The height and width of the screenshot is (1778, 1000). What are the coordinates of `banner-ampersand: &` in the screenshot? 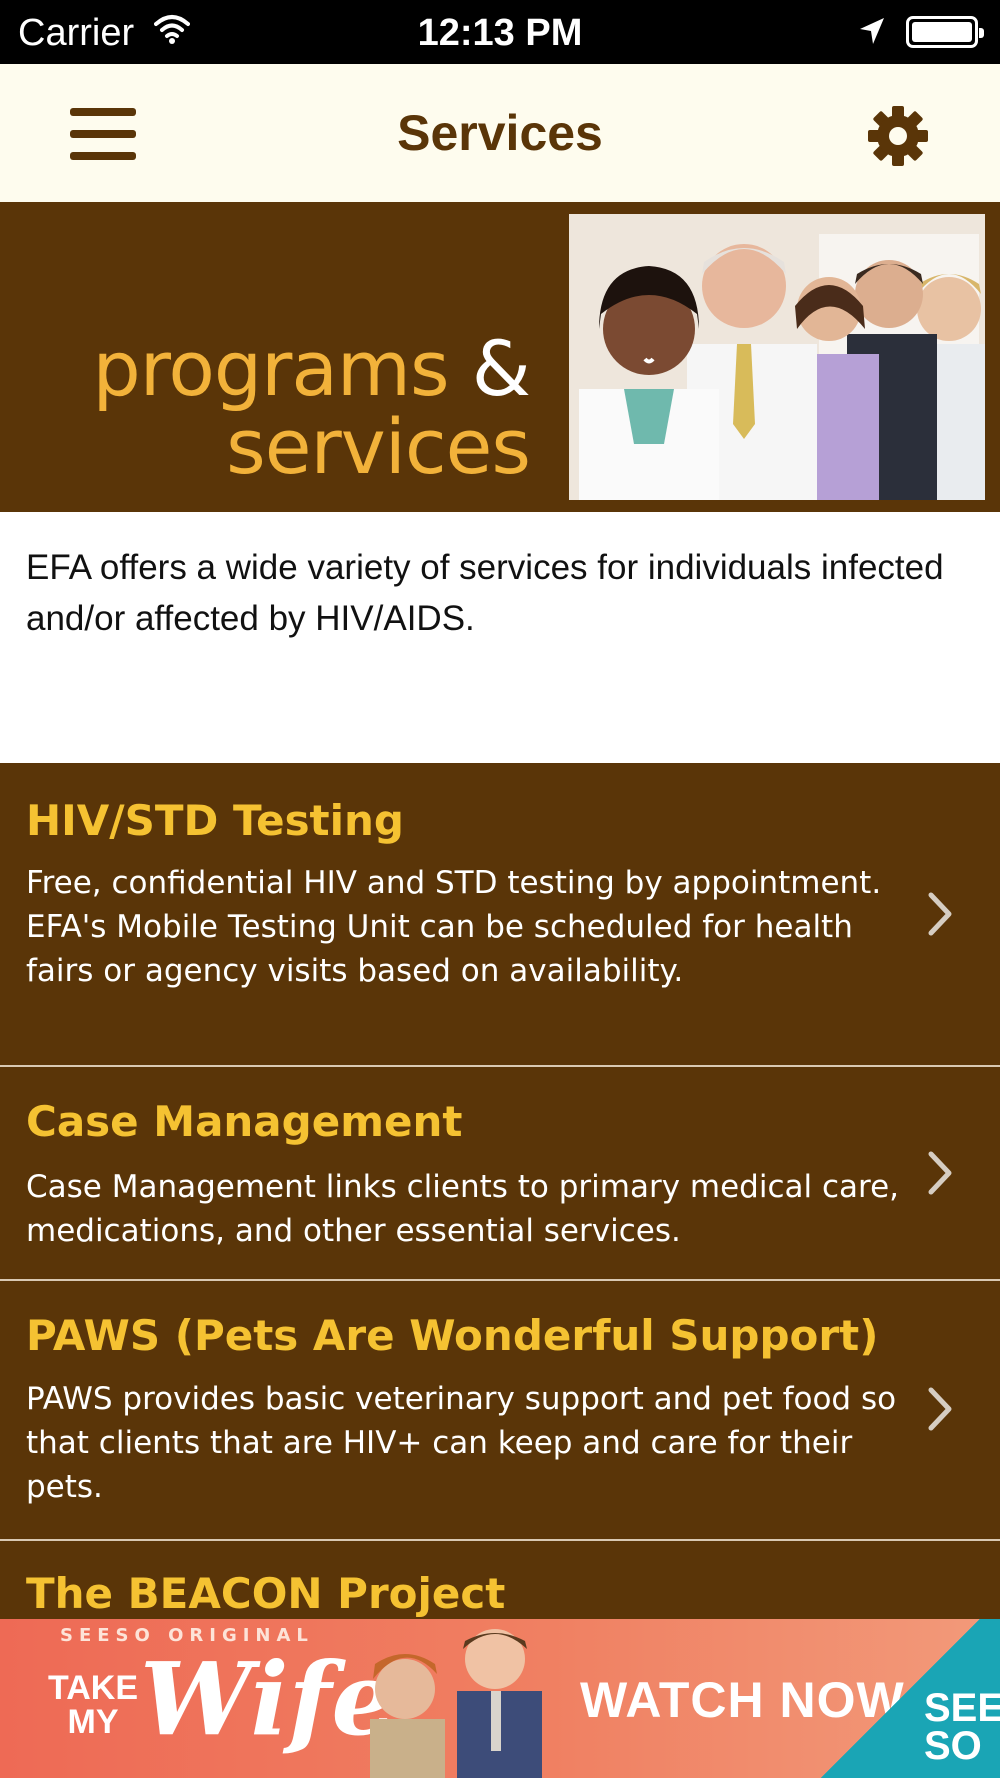 It's located at (501, 368).